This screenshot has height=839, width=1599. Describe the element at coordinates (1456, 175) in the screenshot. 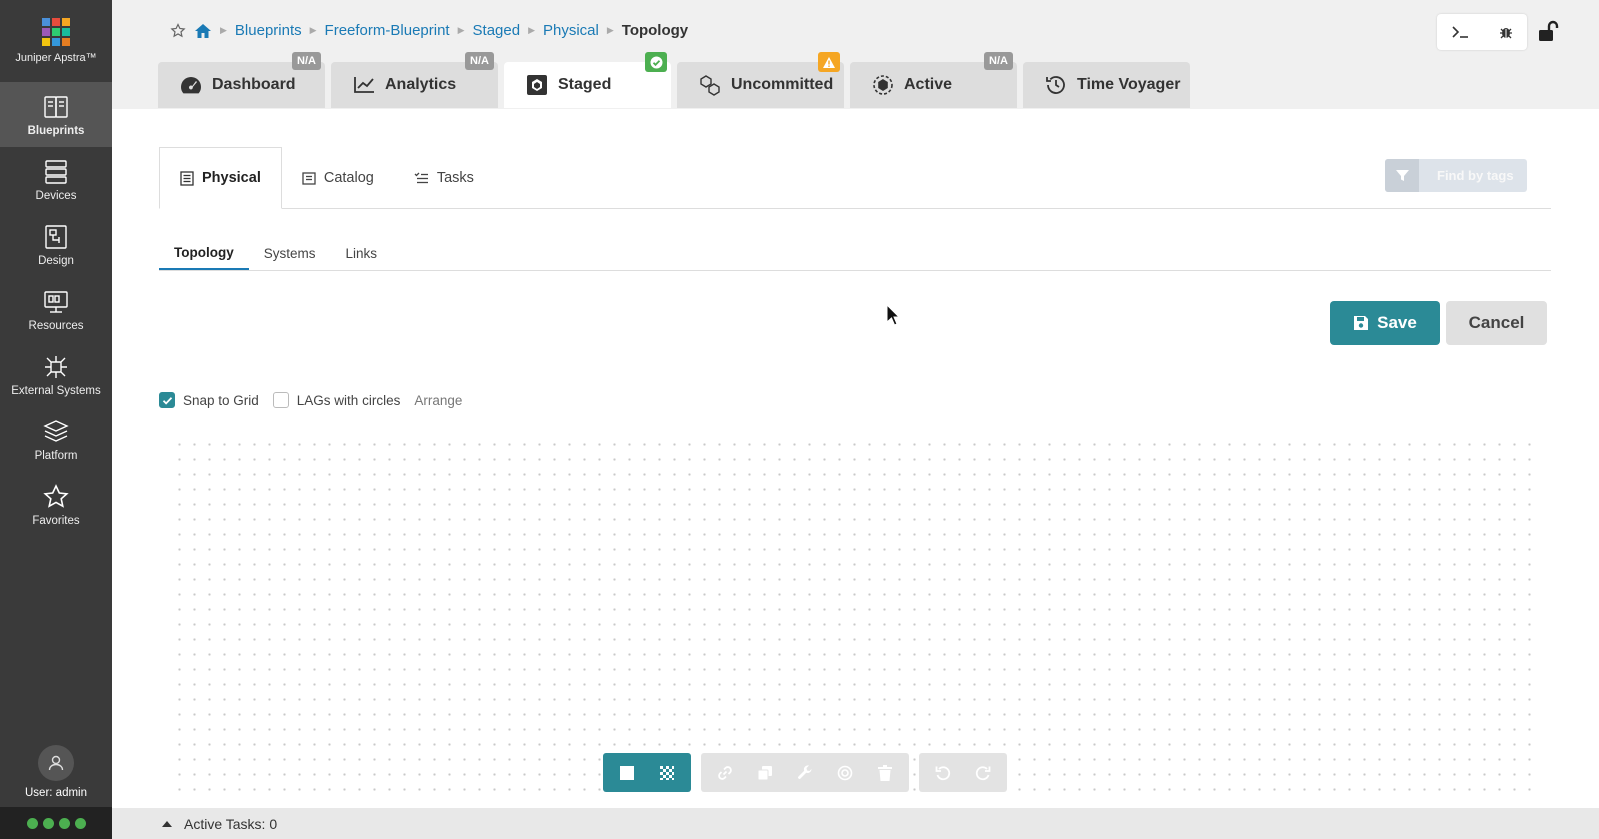

I see `find-by-tags-button: Find by tags` at that location.